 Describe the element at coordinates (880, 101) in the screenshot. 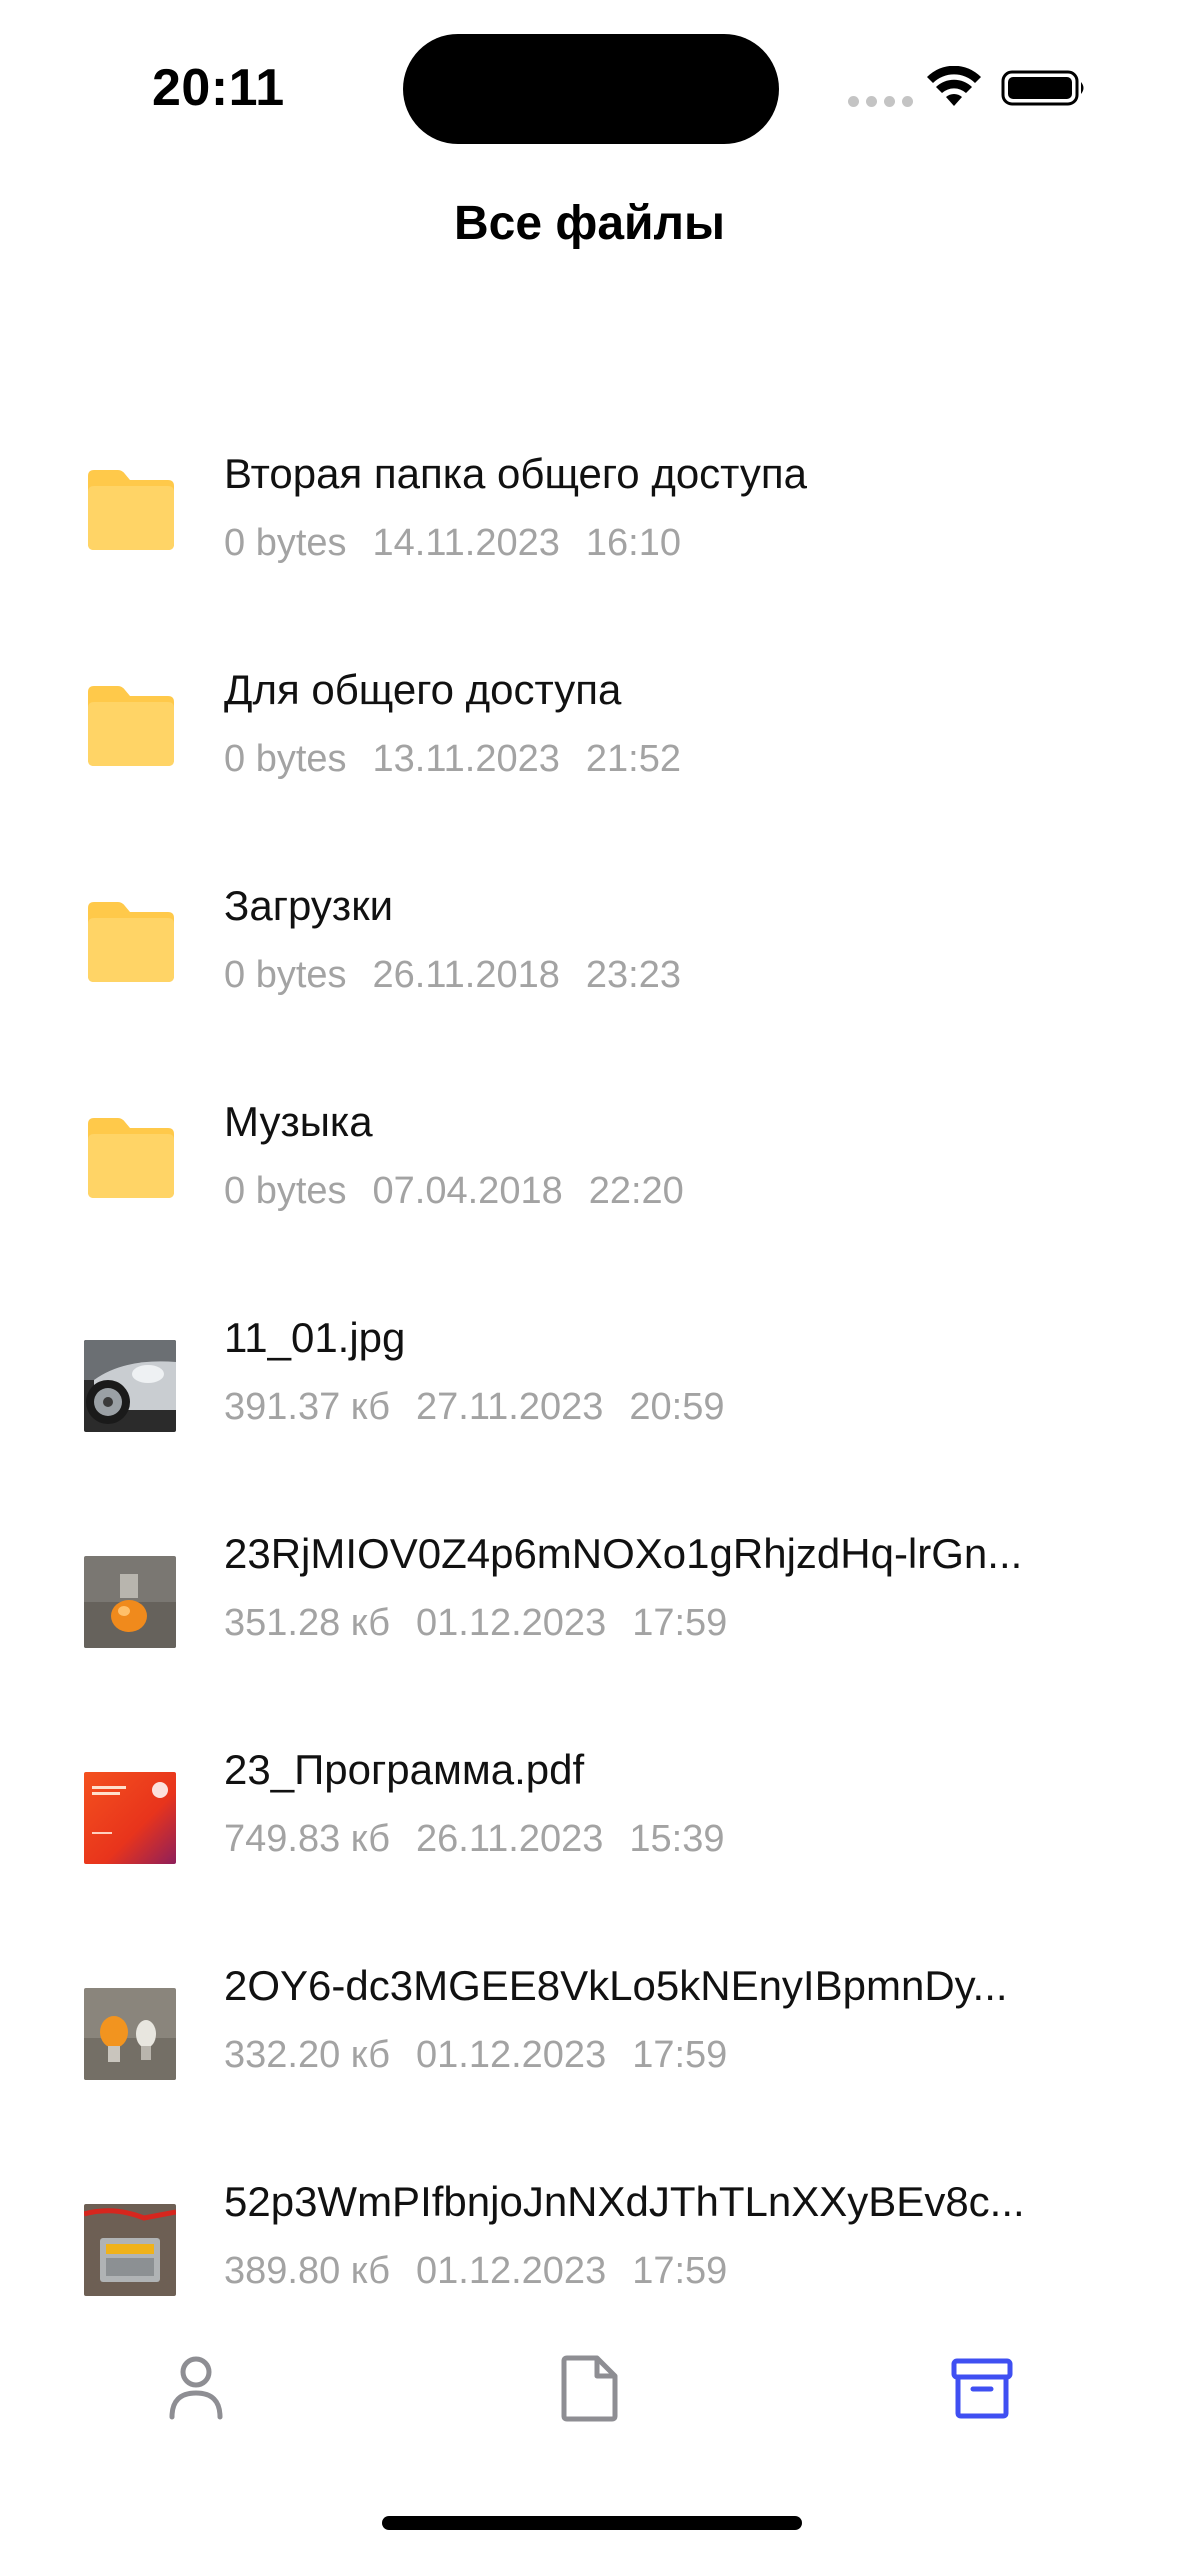

I see `cellular-signal-icon` at that location.